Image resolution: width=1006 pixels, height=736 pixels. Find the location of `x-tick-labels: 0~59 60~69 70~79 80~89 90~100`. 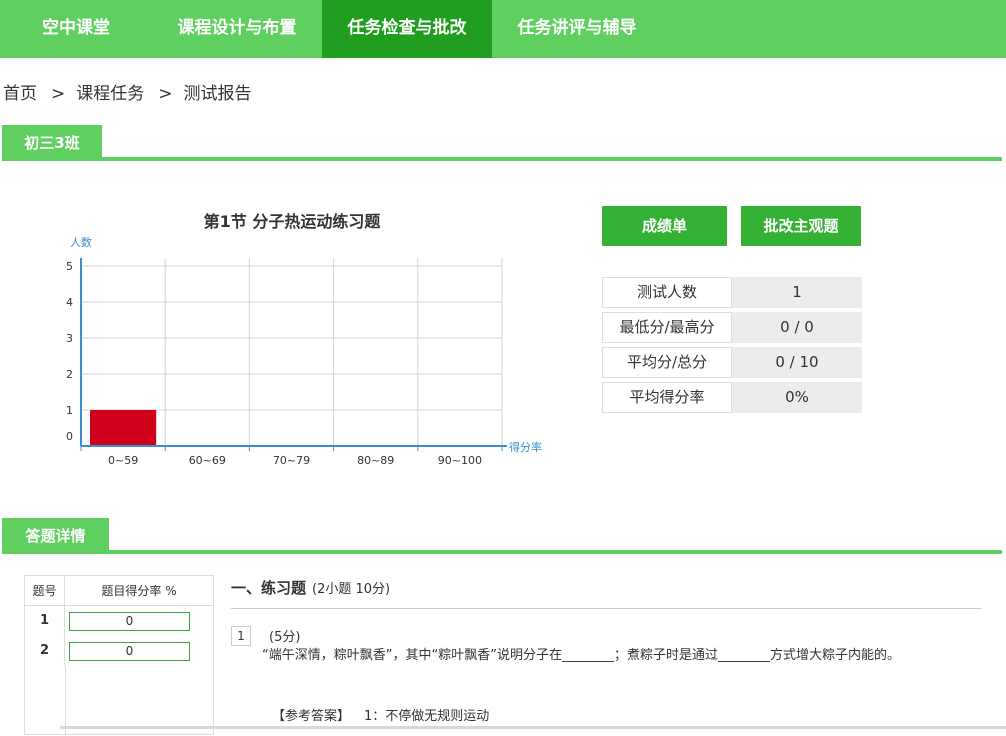

x-tick-labels: 0~59 60~69 70~79 80~89 90~100 is located at coordinates (295, 460).